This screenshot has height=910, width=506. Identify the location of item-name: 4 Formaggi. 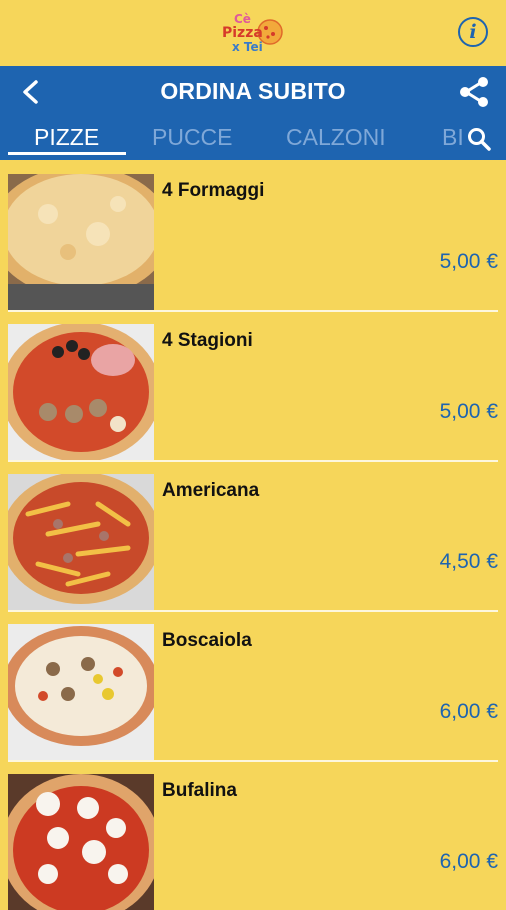
(213, 190).